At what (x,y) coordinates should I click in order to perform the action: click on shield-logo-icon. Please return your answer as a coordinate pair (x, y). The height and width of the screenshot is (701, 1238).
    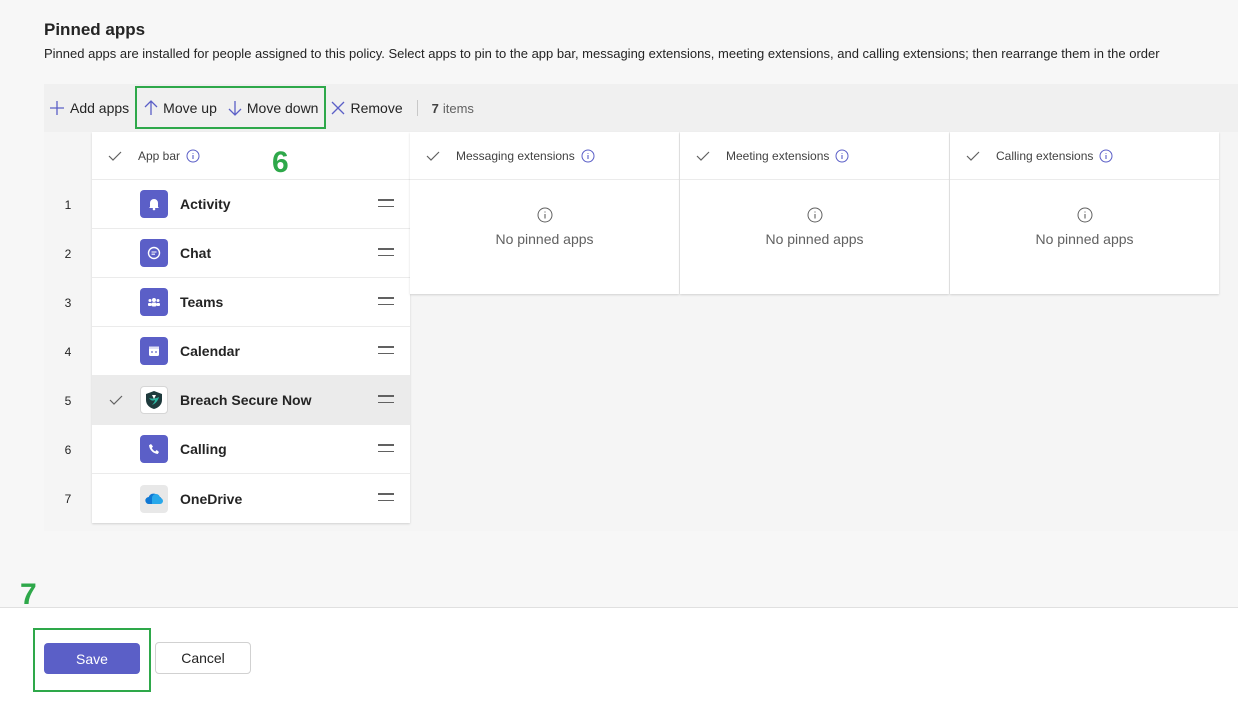
    Looking at the image, I should click on (154, 400).